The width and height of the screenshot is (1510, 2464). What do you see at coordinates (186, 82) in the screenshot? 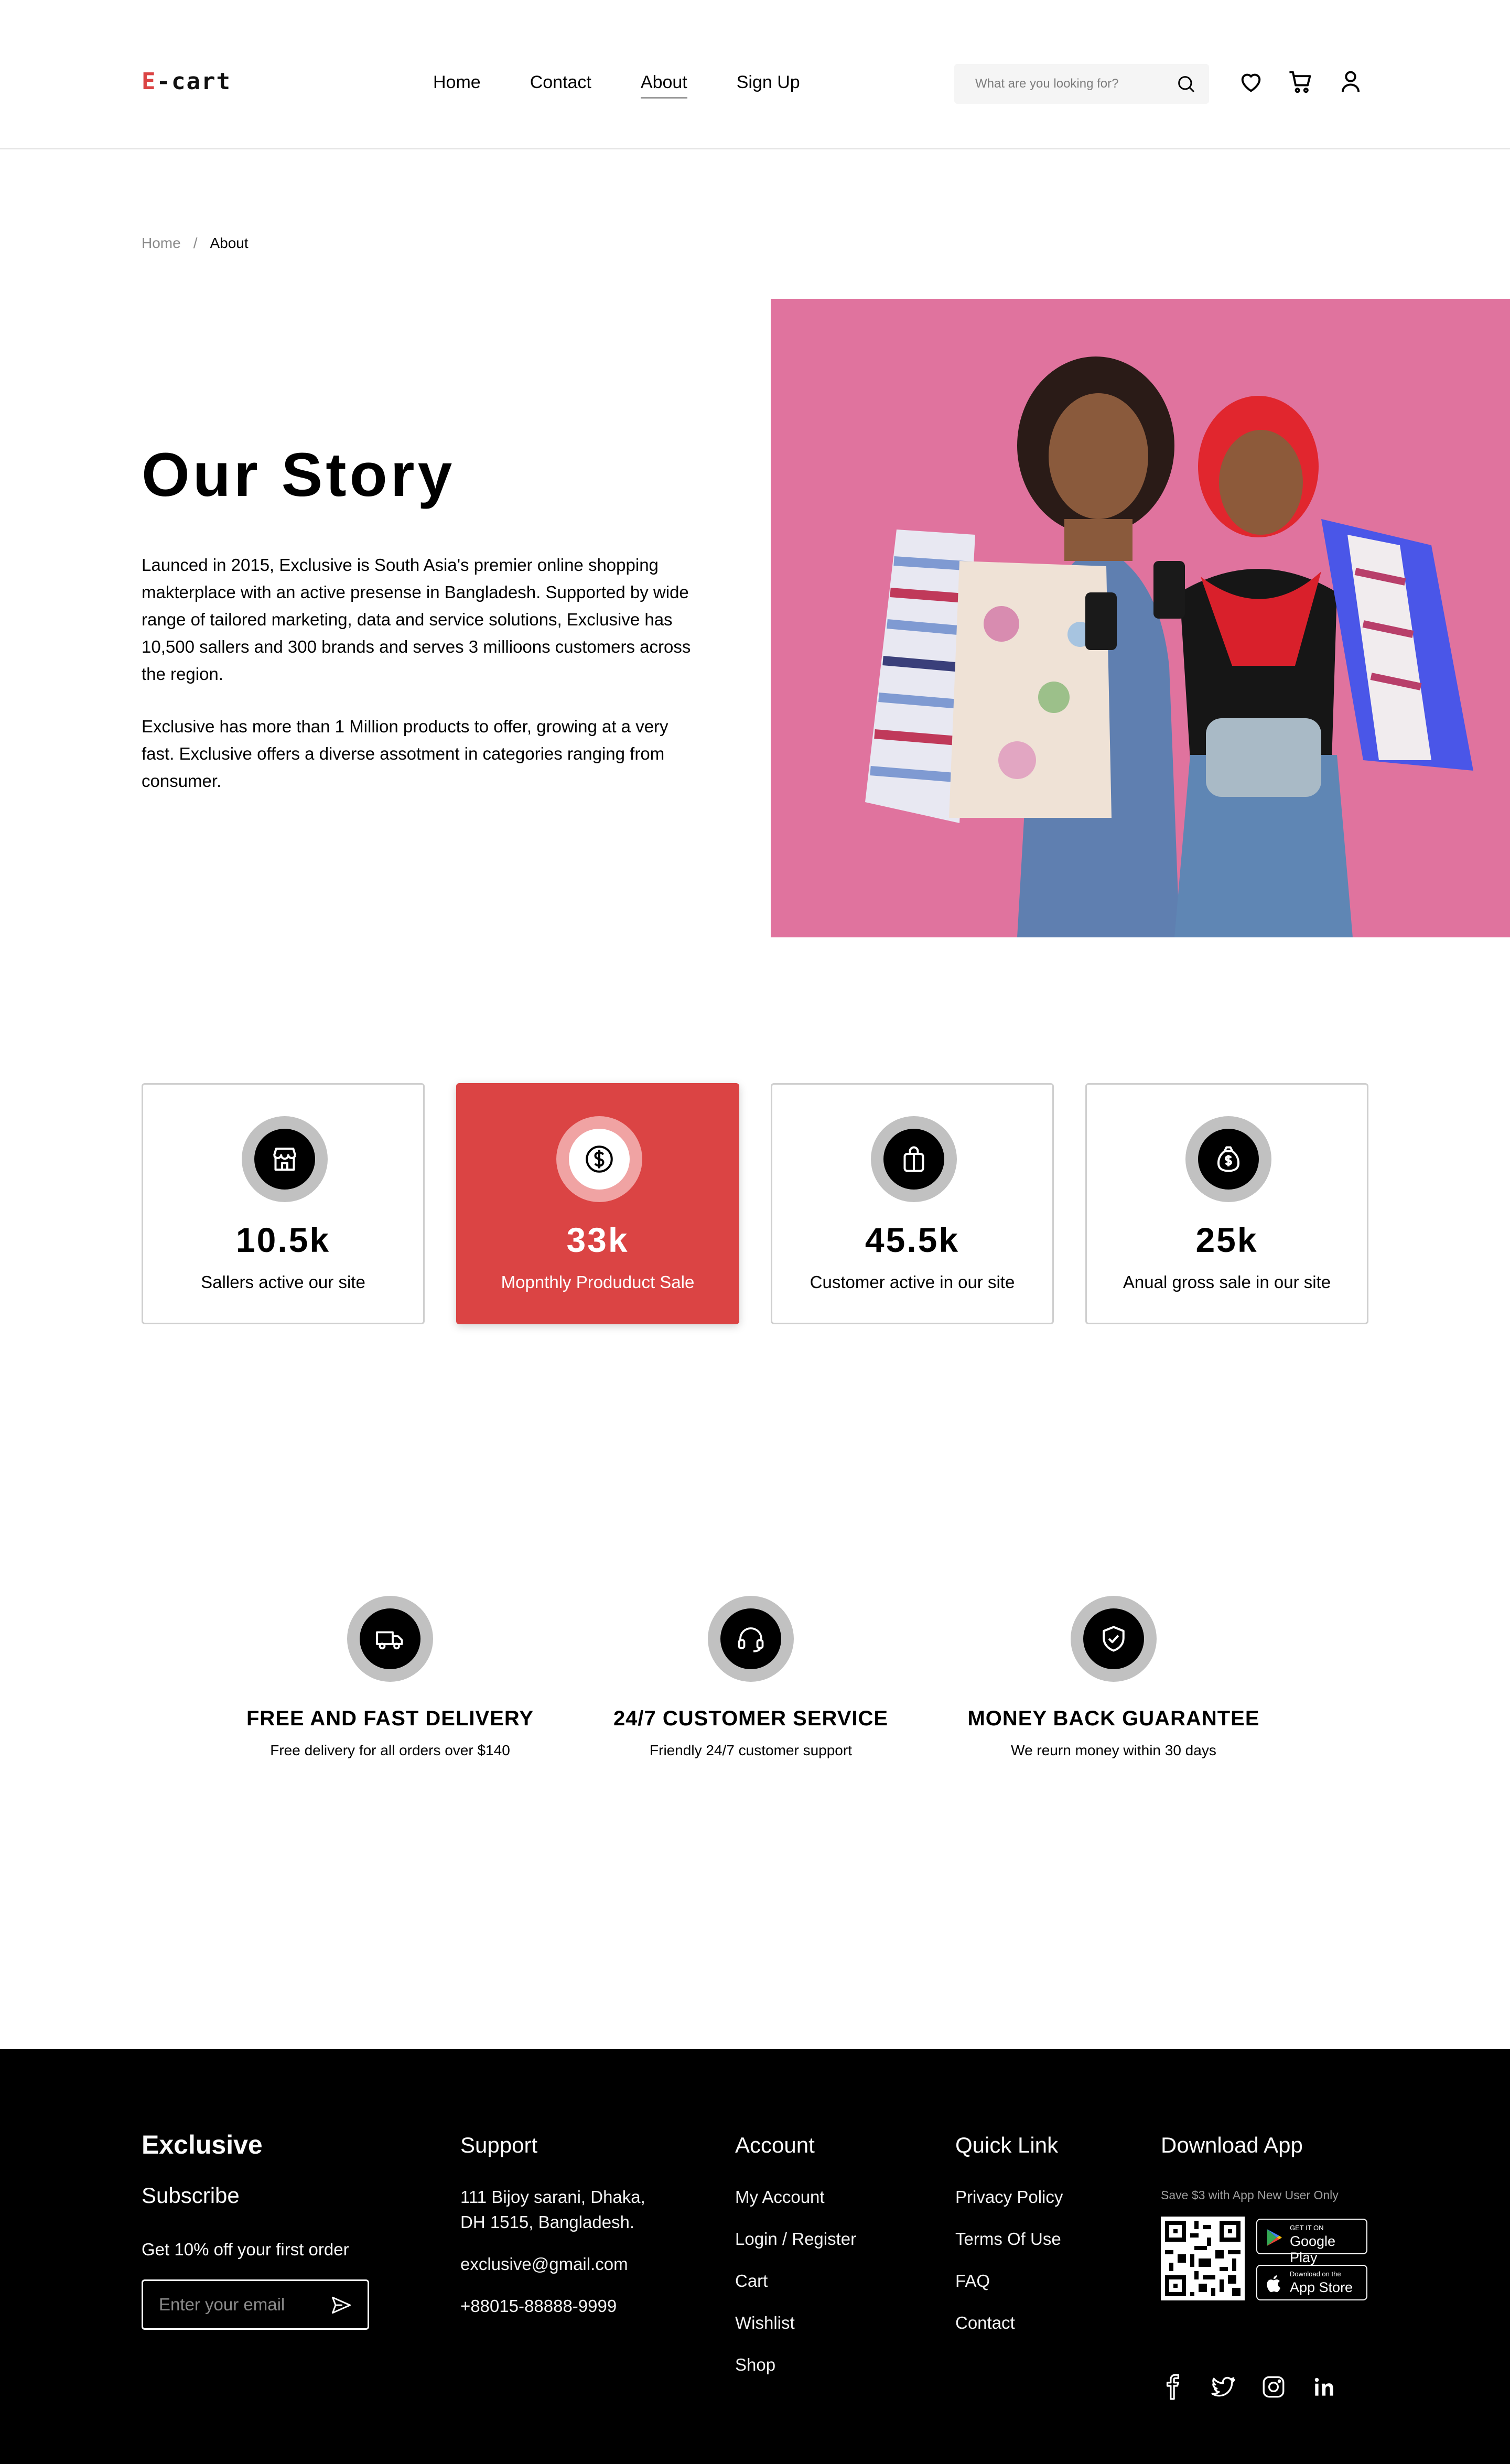
I see `logo: E-cart` at bounding box center [186, 82].